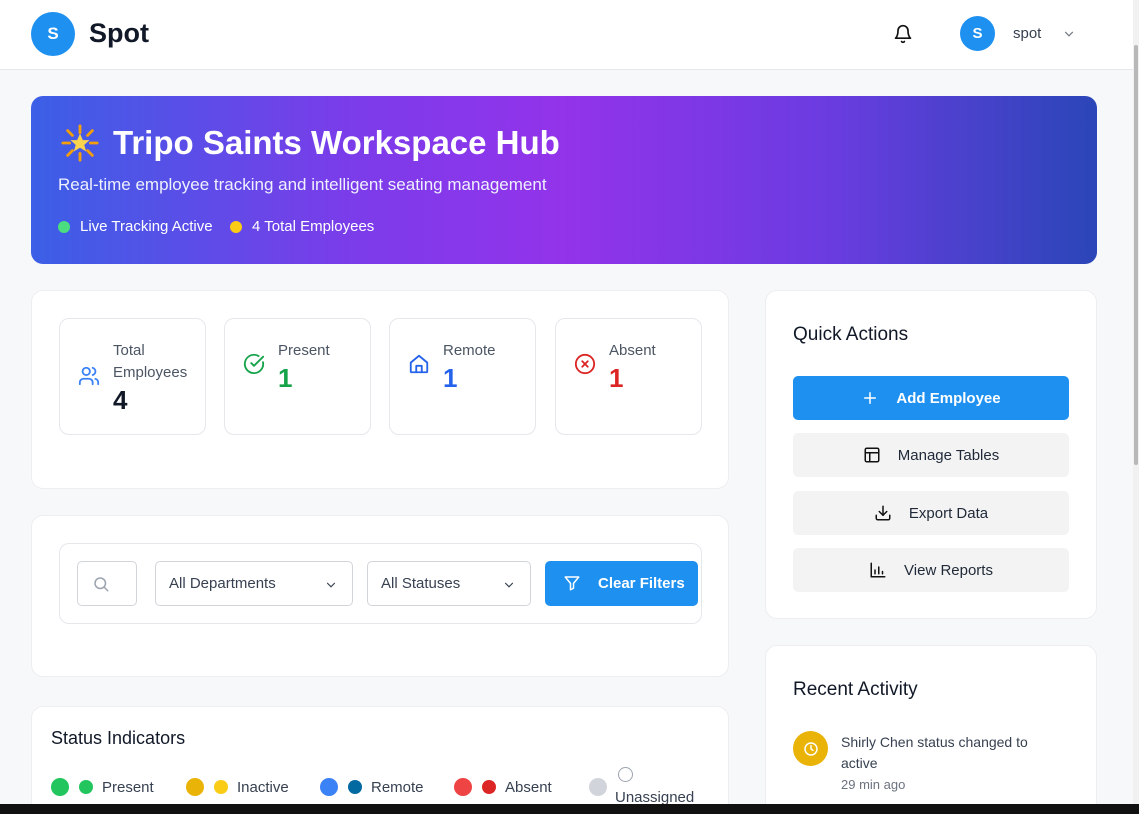  Describe the element at coordinates (80, 143) in the screenshot. I see `star-icon` at that location.